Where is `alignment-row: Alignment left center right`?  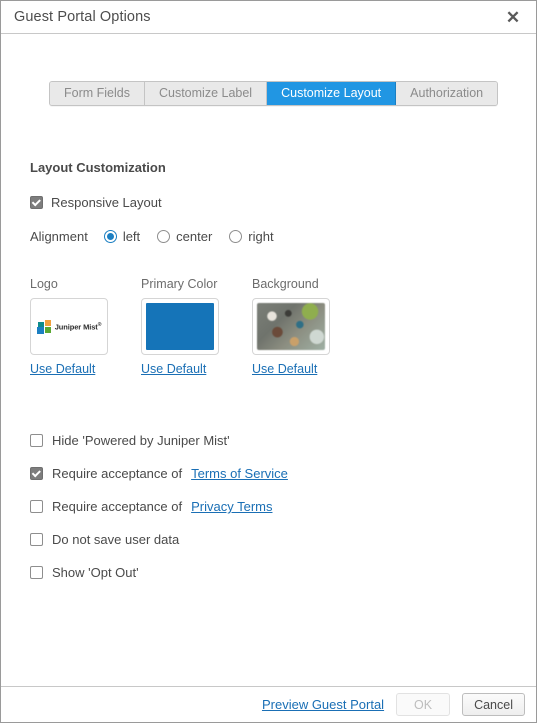
alignment-row: Alignment left center right is located at coordinates (160, 236).